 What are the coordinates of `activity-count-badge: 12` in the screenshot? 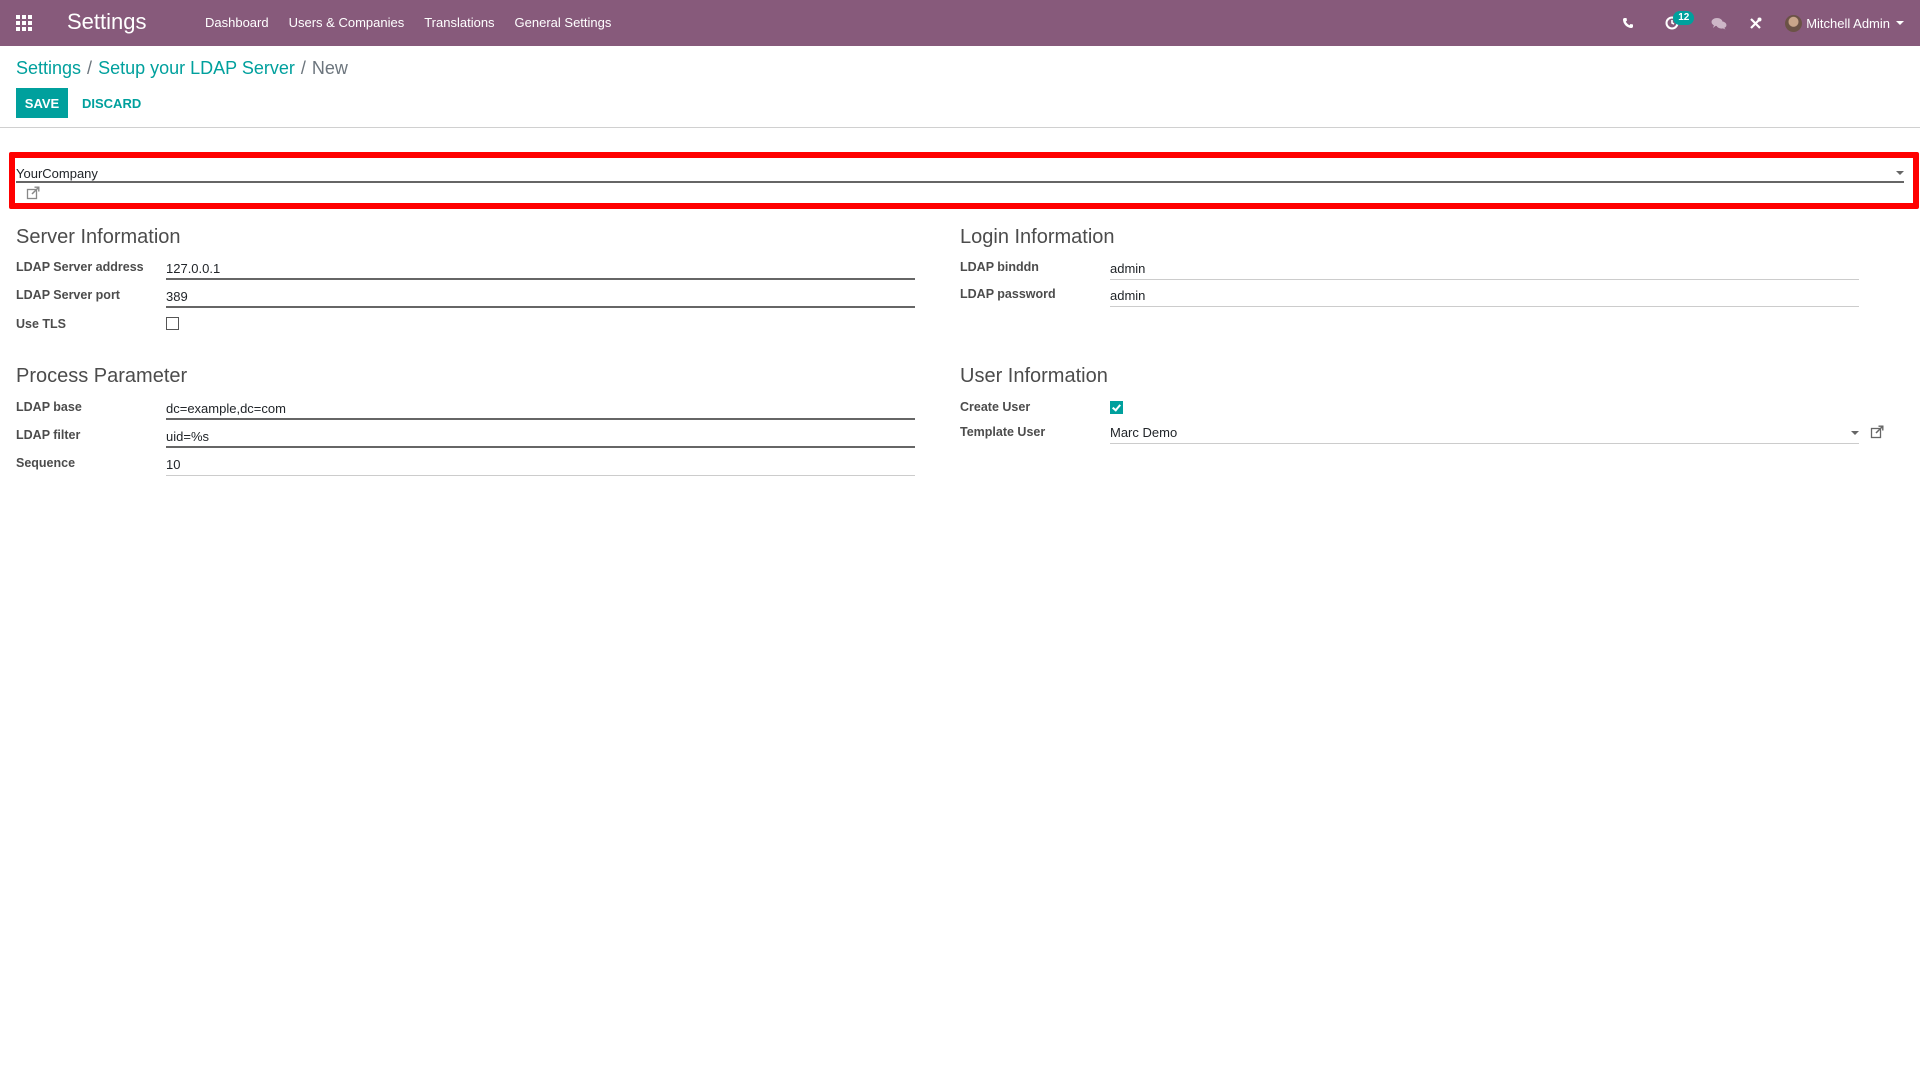 It's located at (1684, 18).